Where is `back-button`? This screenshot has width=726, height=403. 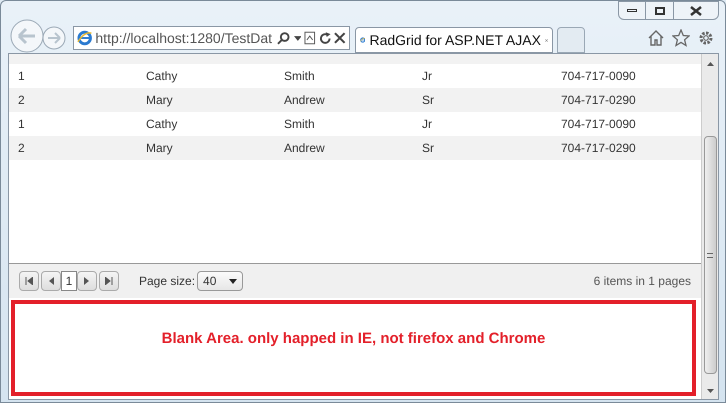 back-button is located at coordinates (27, 36).